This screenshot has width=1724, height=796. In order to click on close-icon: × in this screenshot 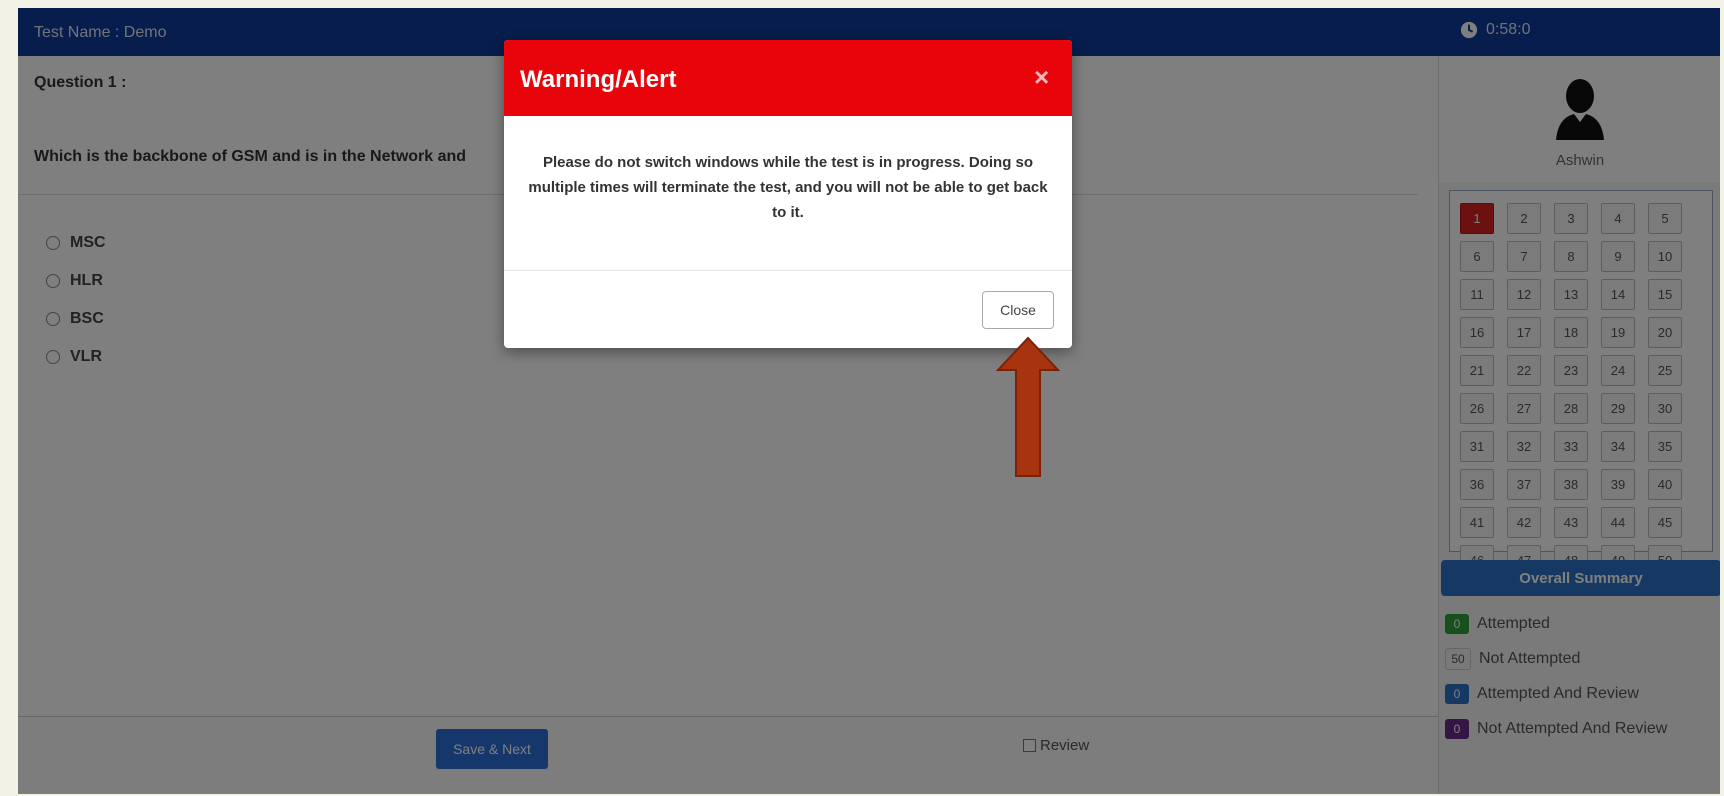, I will do `click(1041, 77)`.